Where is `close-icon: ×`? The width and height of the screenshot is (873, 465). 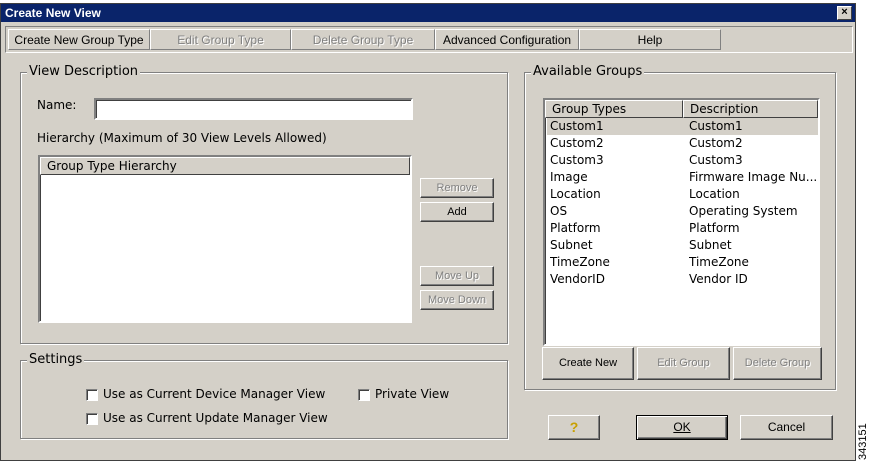 close-icon: × is located at coordinates (844, 13).